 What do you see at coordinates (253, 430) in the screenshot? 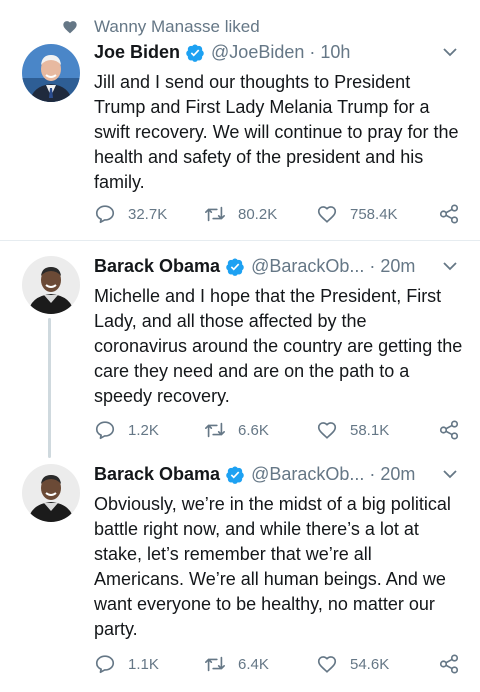
I see `retweet-count: 6.6K` at bounding box center [253, 430].